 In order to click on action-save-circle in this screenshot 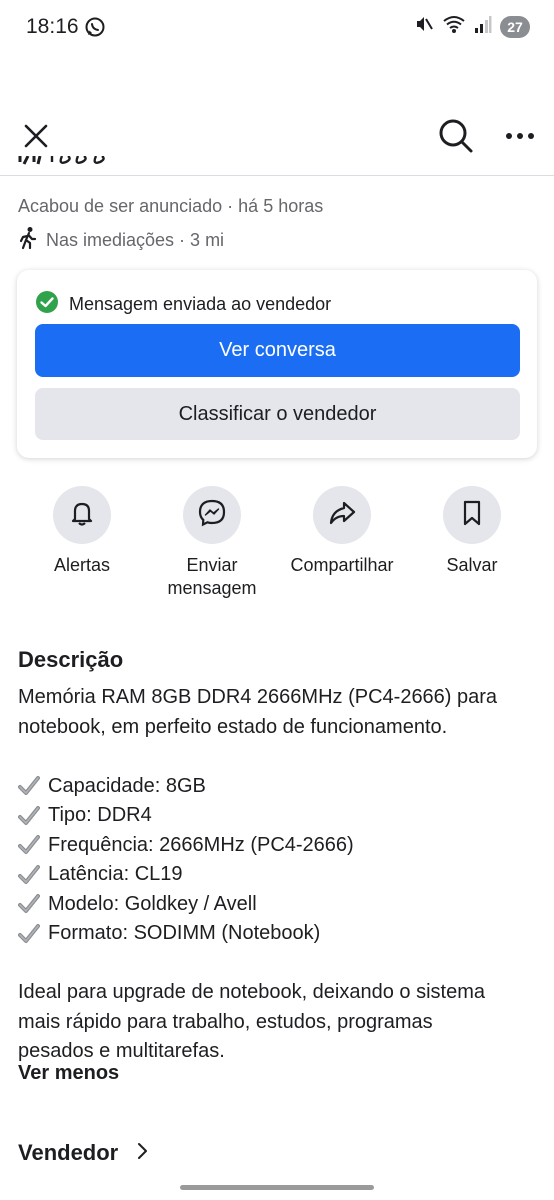, I will do `click(472, 515)`.